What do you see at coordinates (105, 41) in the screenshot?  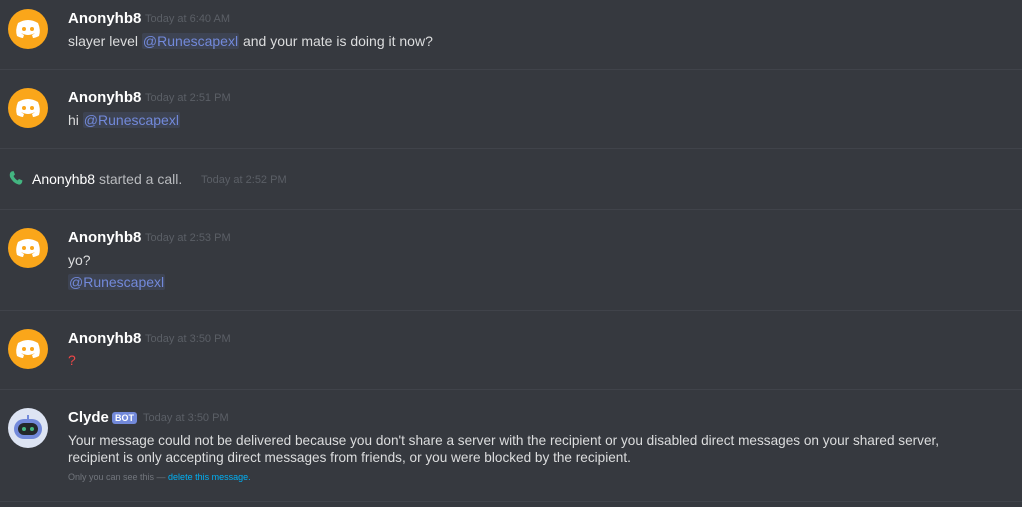 I see `message-text: slayer level` at bounding box center [105, 41].